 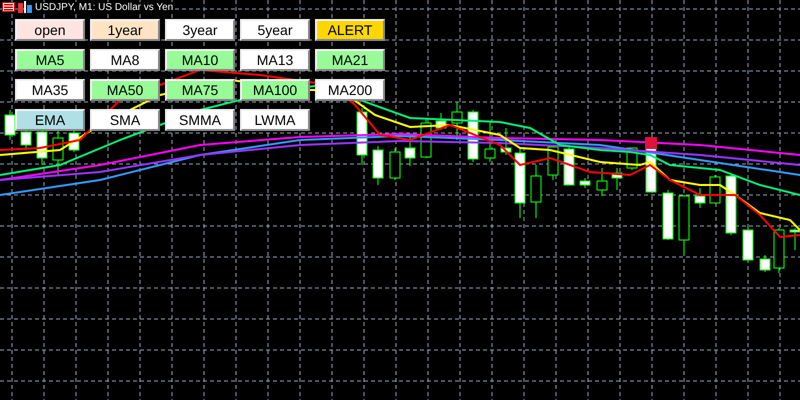 I want to click on alert-marker, so click(x=651, y=143).